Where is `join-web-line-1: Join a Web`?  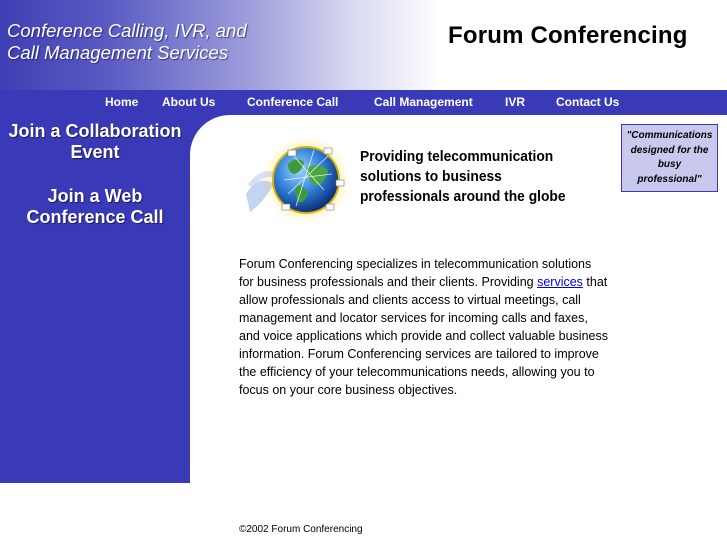 join-web-line-1: Join a Web is located at coordinates (95, 196).